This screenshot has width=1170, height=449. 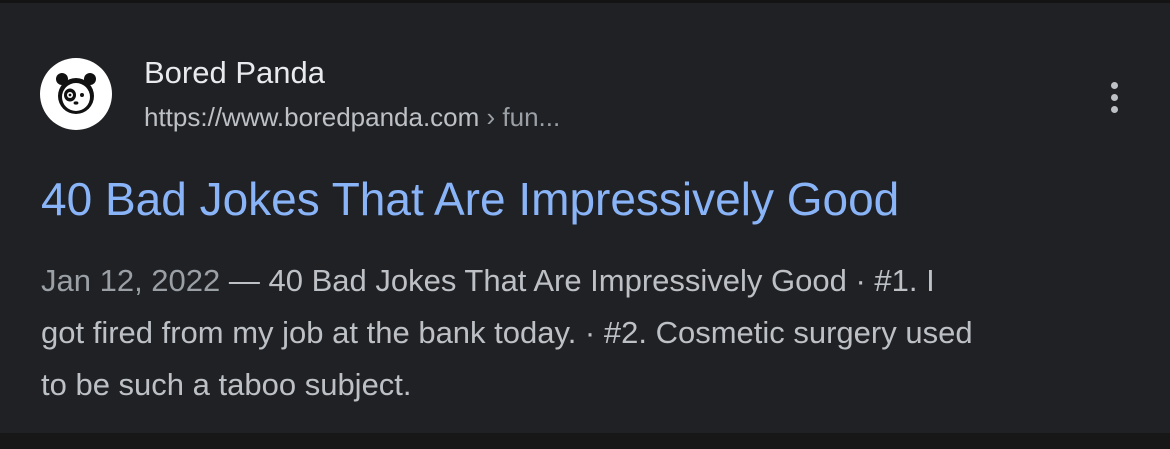 What do you see at coordinates (234, 73) in the screenshot?
I see `site-name: Bored Panda` at bounding box center [234, 73].